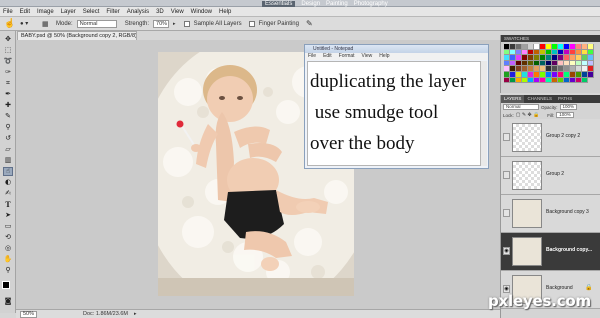 The width and height of the screenshot is (600, 318). I want to click on swatches-tab: SWATCHES, so click(550, 38).